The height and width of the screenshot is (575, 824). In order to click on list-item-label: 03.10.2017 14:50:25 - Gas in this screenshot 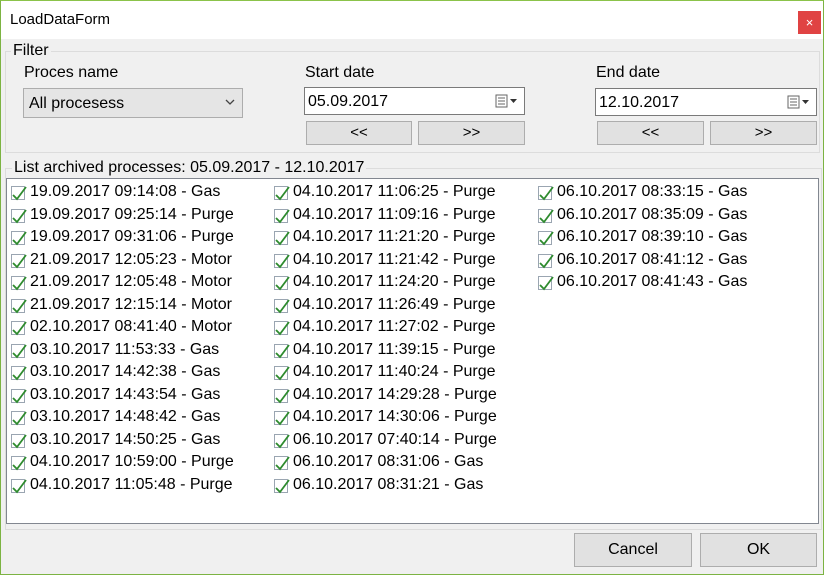, I will do `click(125, 439)`.